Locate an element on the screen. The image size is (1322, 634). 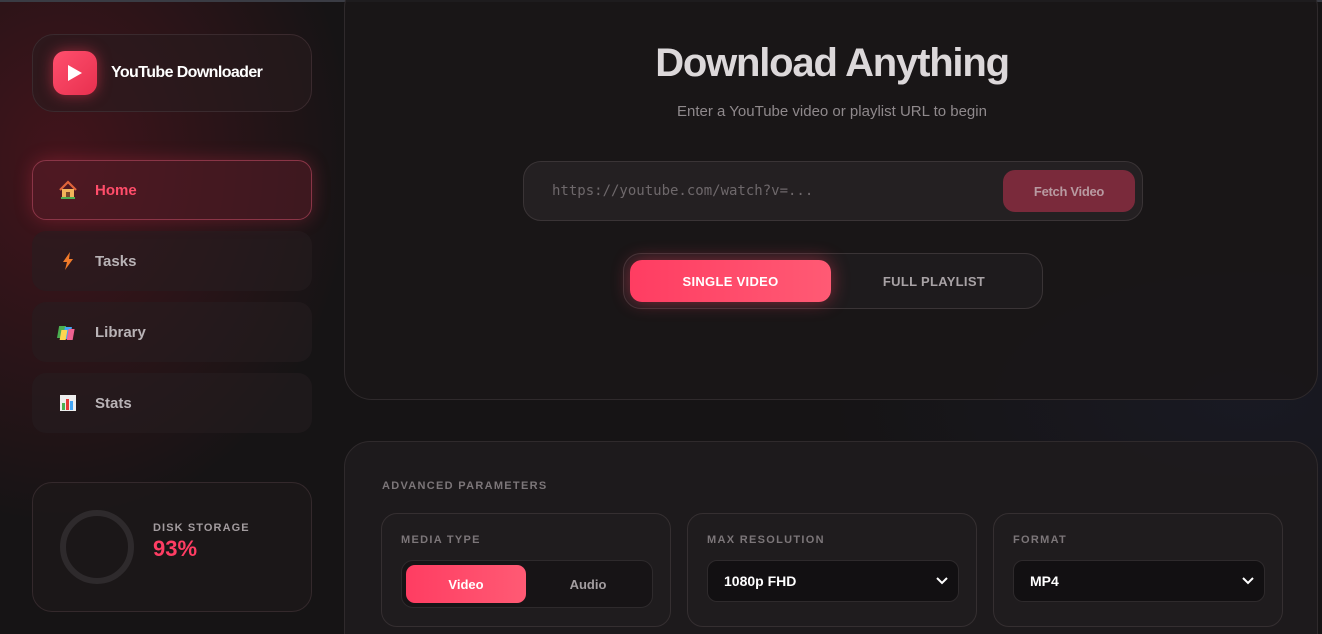
house-icon is located at coordinates (68, 190).